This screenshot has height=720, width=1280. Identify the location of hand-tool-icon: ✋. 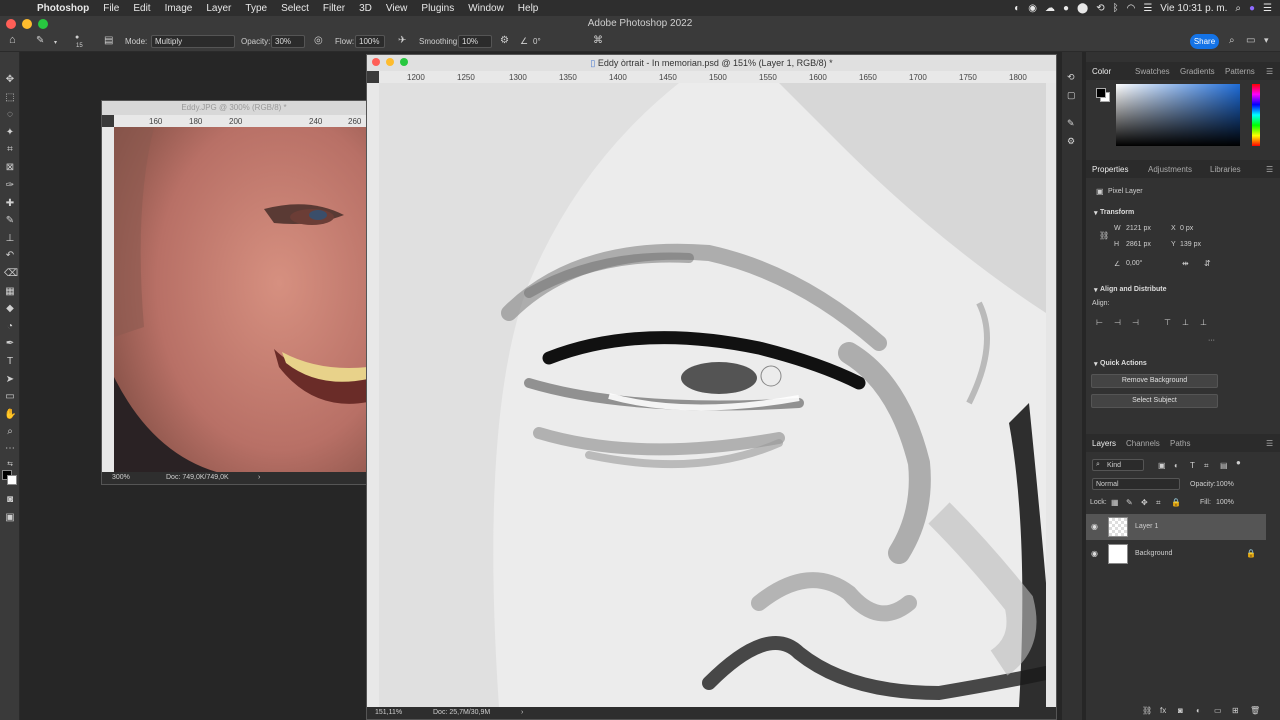
(10, 415).